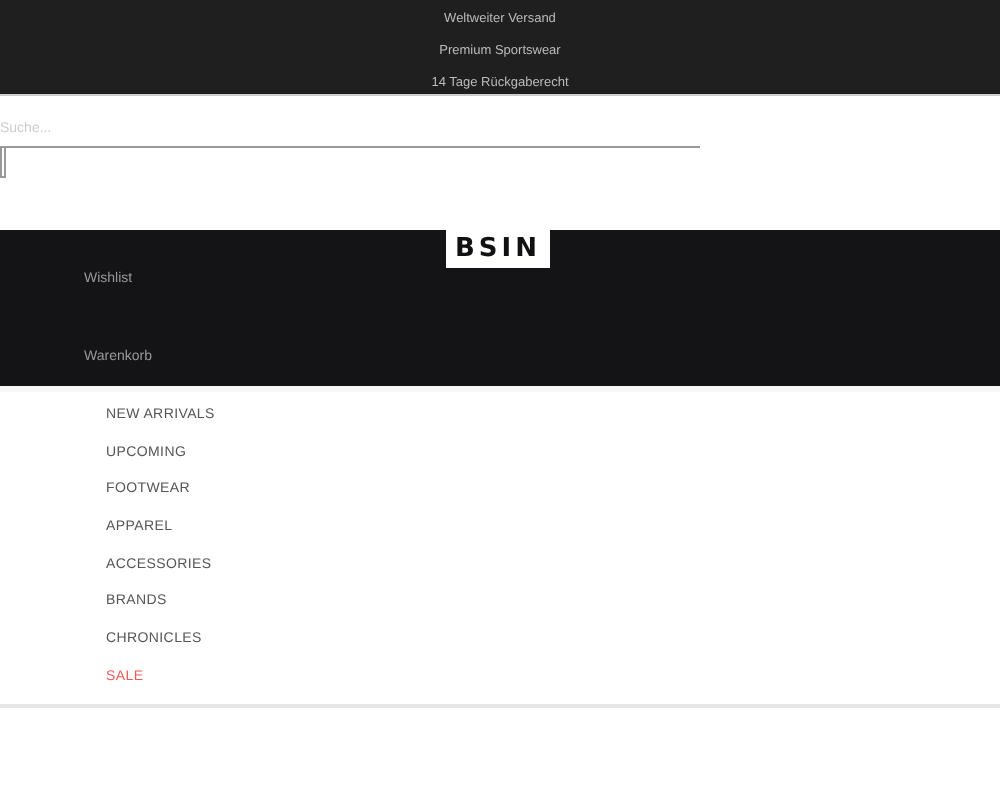  Describe the element at coordinates (498, 249) in the screenshot. I see `logo: BSIN` at that location.